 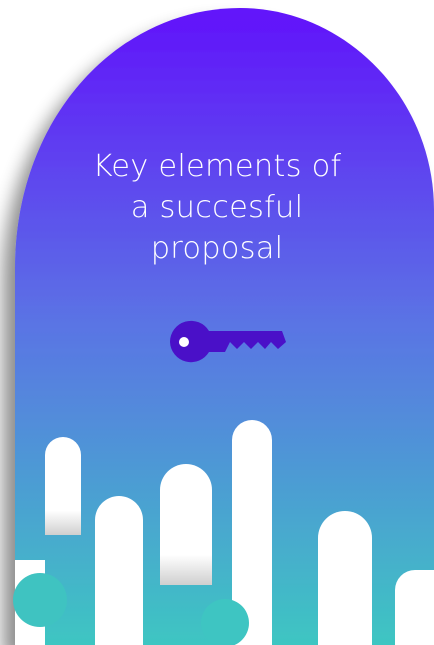 What do you see at coordinates (225, 622) in the screenshot?
I see `drop-bottom` at bounding box center [225, 622].